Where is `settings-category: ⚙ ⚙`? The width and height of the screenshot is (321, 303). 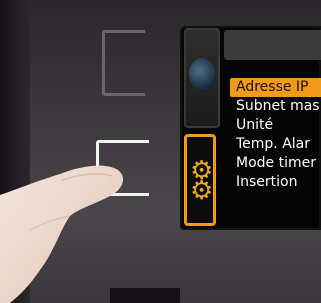 settings-category: ⚙ ⚙ is located at coordinates (200, 180).